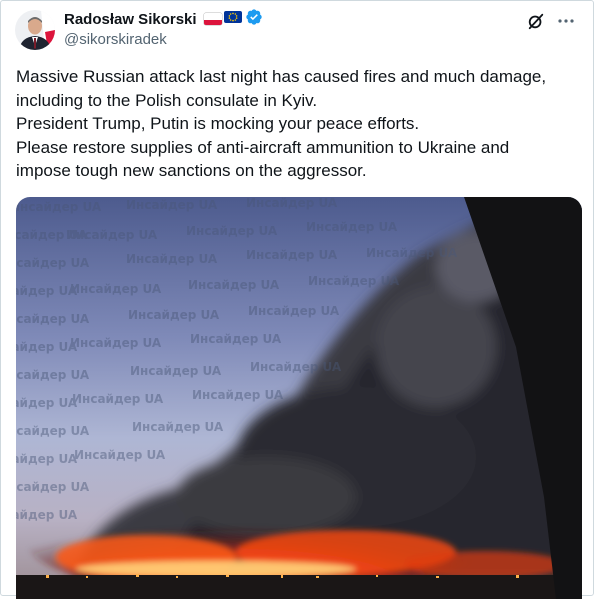  Describe the element at coordinates (566, 23) in the screenshot. I see `more-icon` at that location.